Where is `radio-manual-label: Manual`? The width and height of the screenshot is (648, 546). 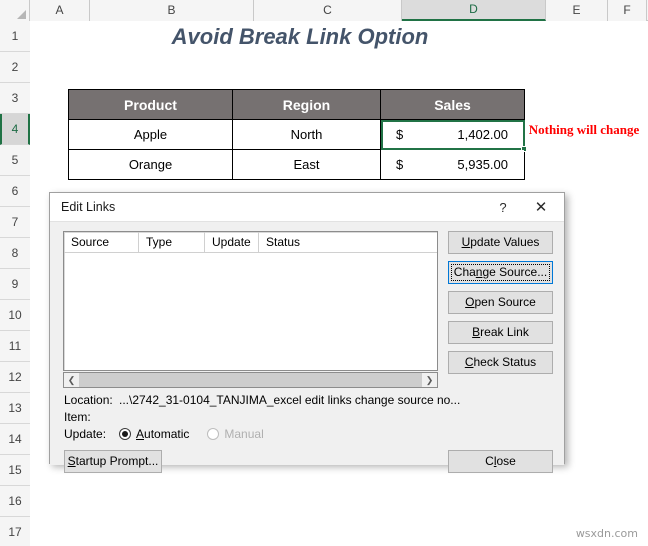
radio-manual-label: Manual is located at coordinates (244, 434).